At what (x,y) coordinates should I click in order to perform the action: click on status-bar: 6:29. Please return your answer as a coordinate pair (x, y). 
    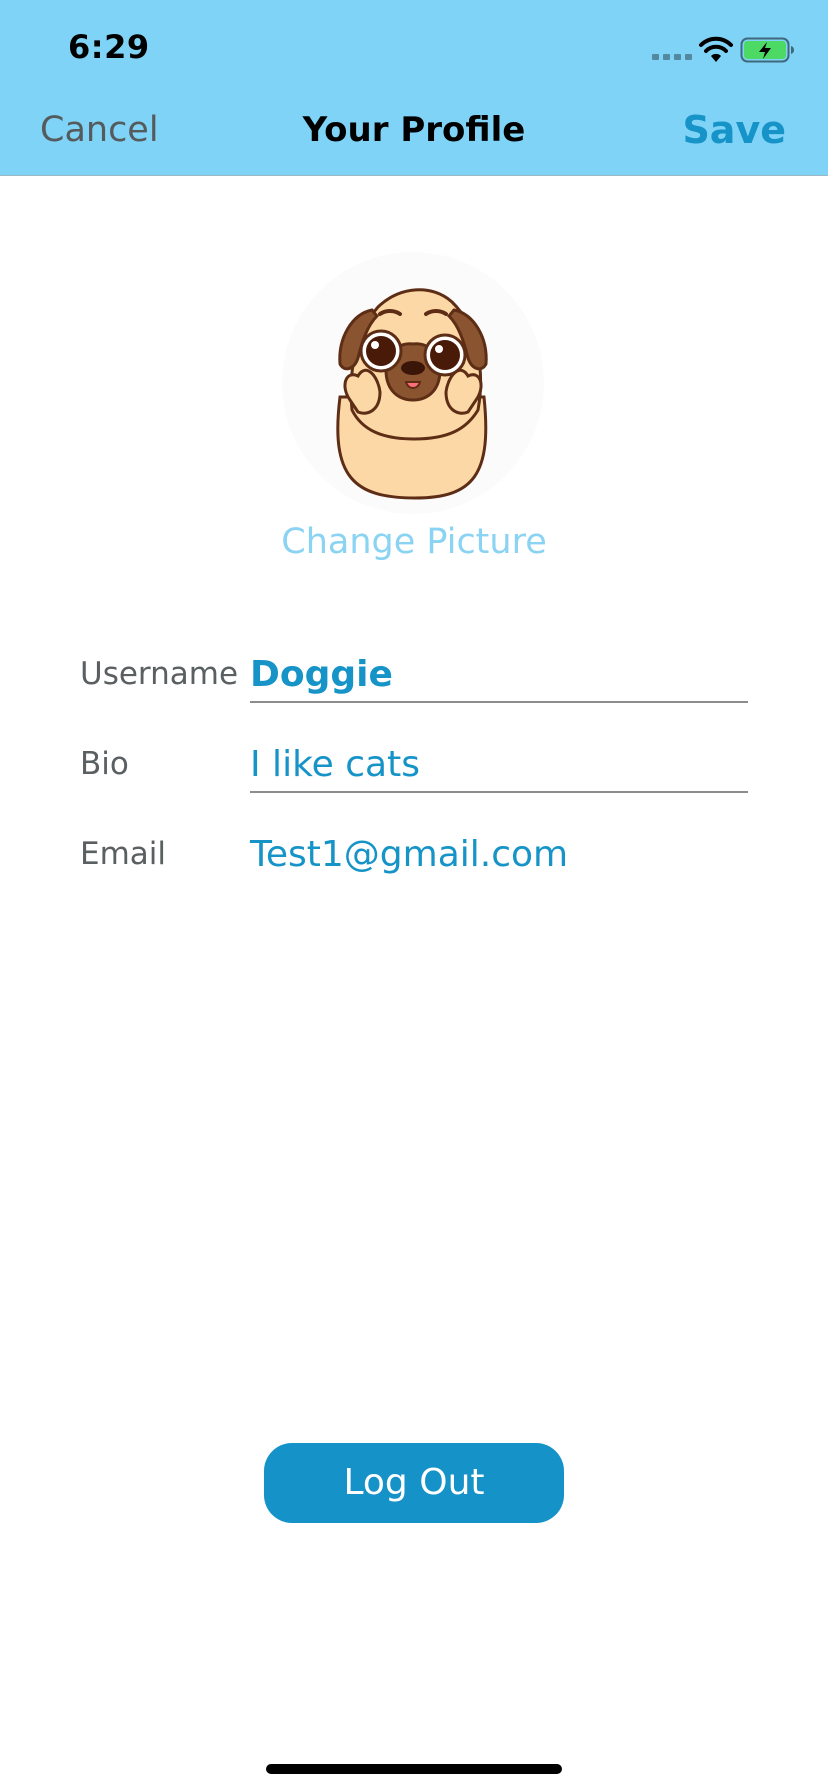
    Looking at the image, I should click on (414, 44).